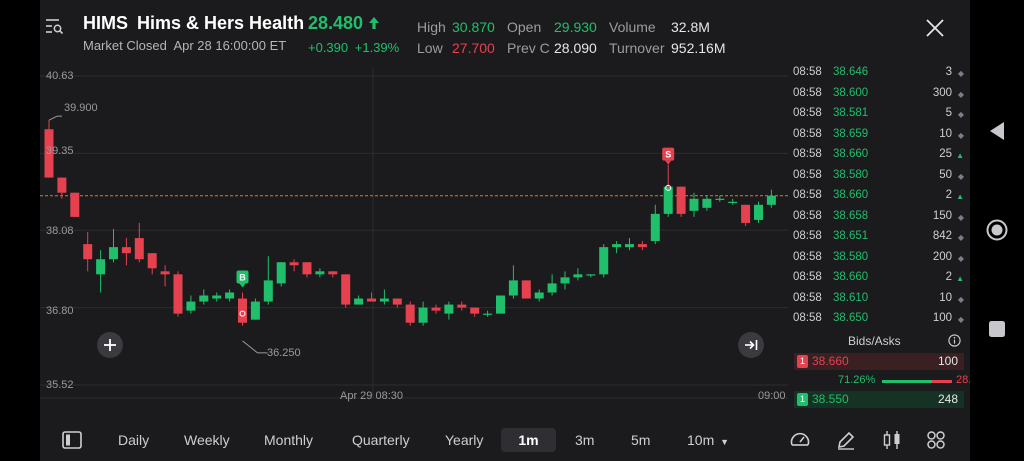 Image resolution: width=1024 pixels, height=461 pixels. I want to click on caret-down-icon: ▼, so click(725, 442).